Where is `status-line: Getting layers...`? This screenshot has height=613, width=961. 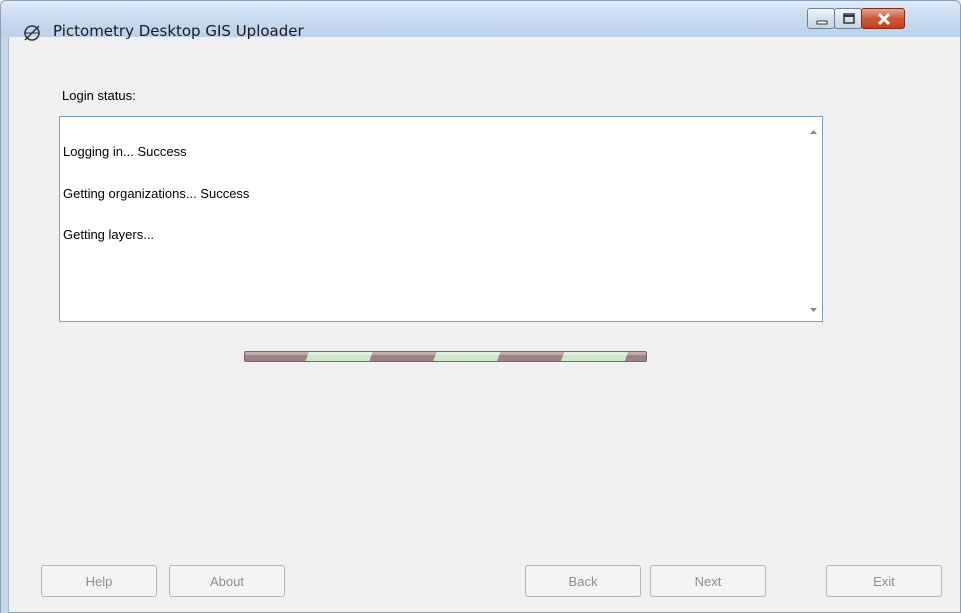
status-line: Getting layers... is located at coordinates (109, 234).